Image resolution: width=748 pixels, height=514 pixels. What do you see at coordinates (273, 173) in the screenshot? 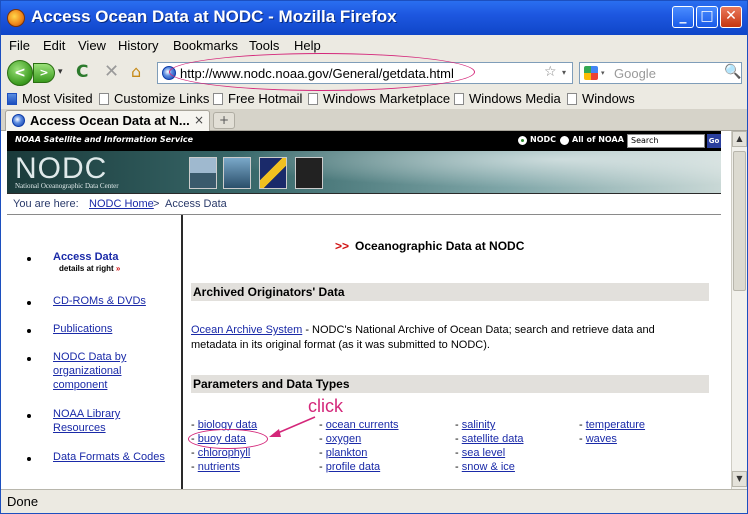
I see `chart-thumbnail` at bounding box center [273, 173].